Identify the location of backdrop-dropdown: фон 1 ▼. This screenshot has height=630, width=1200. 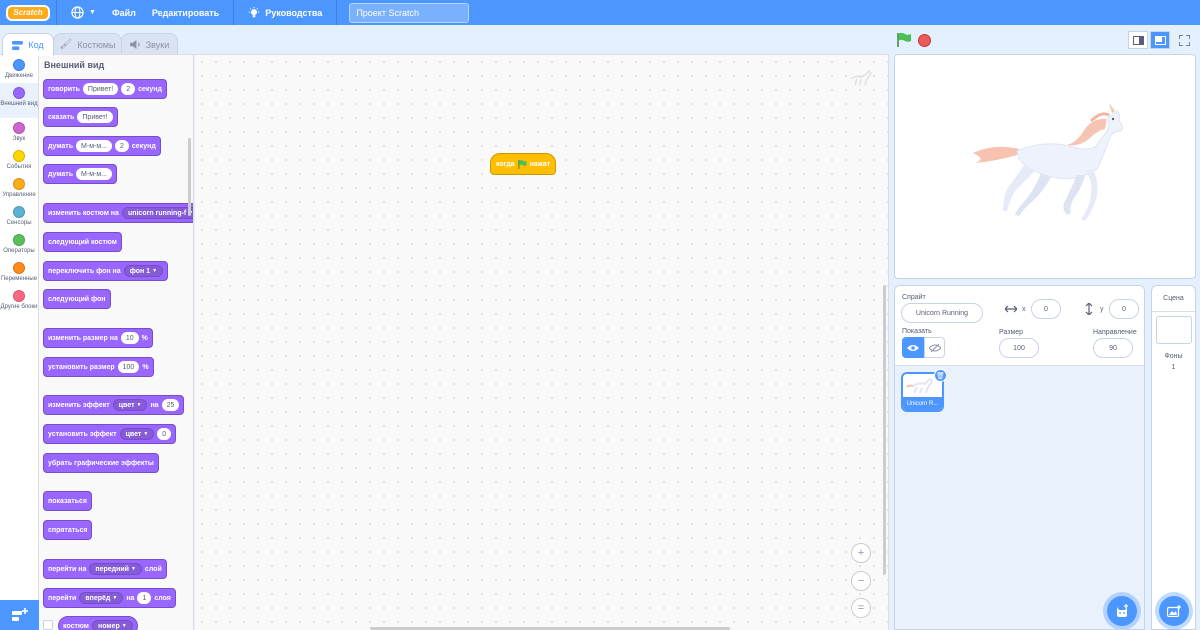
(143, 271).